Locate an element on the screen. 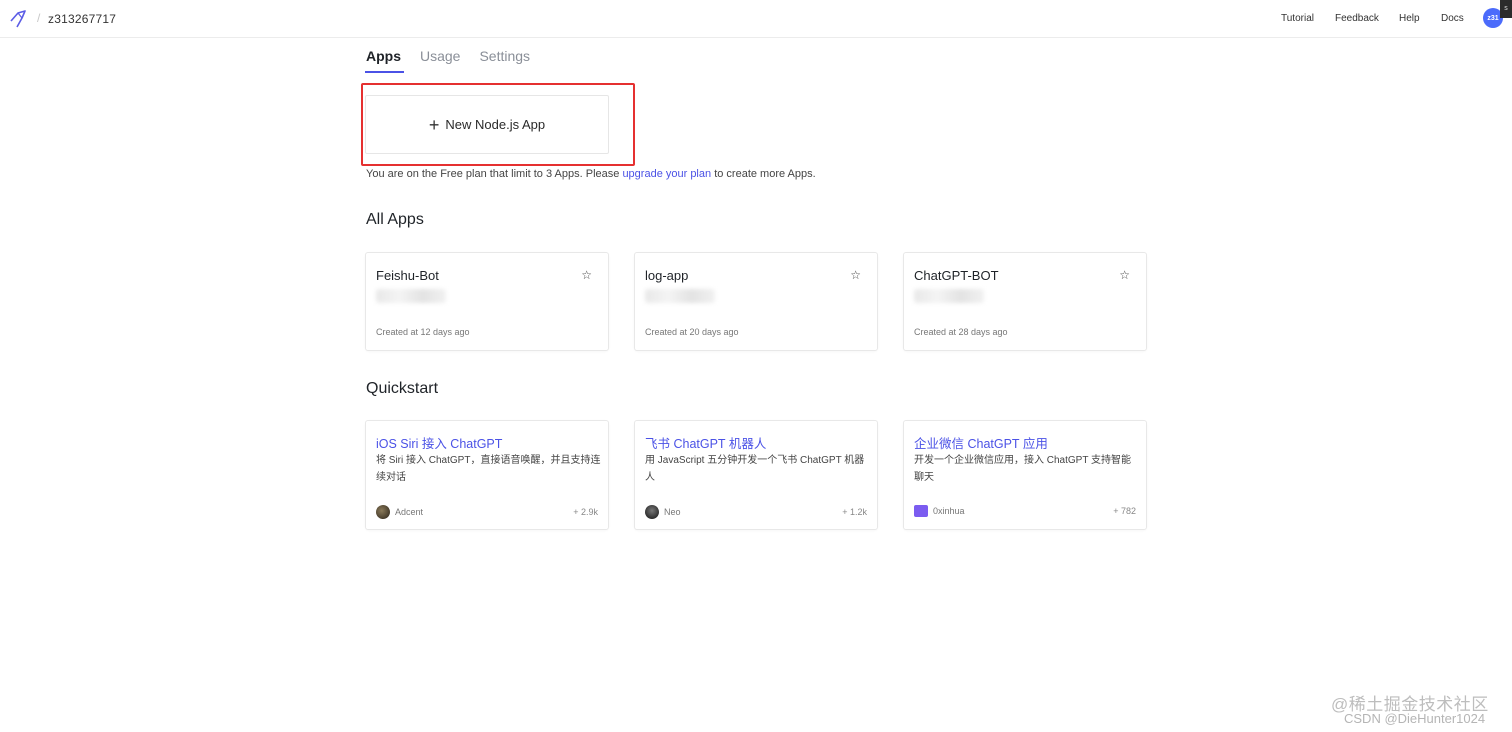 This screenshot has height=732, width=1512. app-card: log-app ☆ Created at 20 days ago is located at coordinates (756, 301).